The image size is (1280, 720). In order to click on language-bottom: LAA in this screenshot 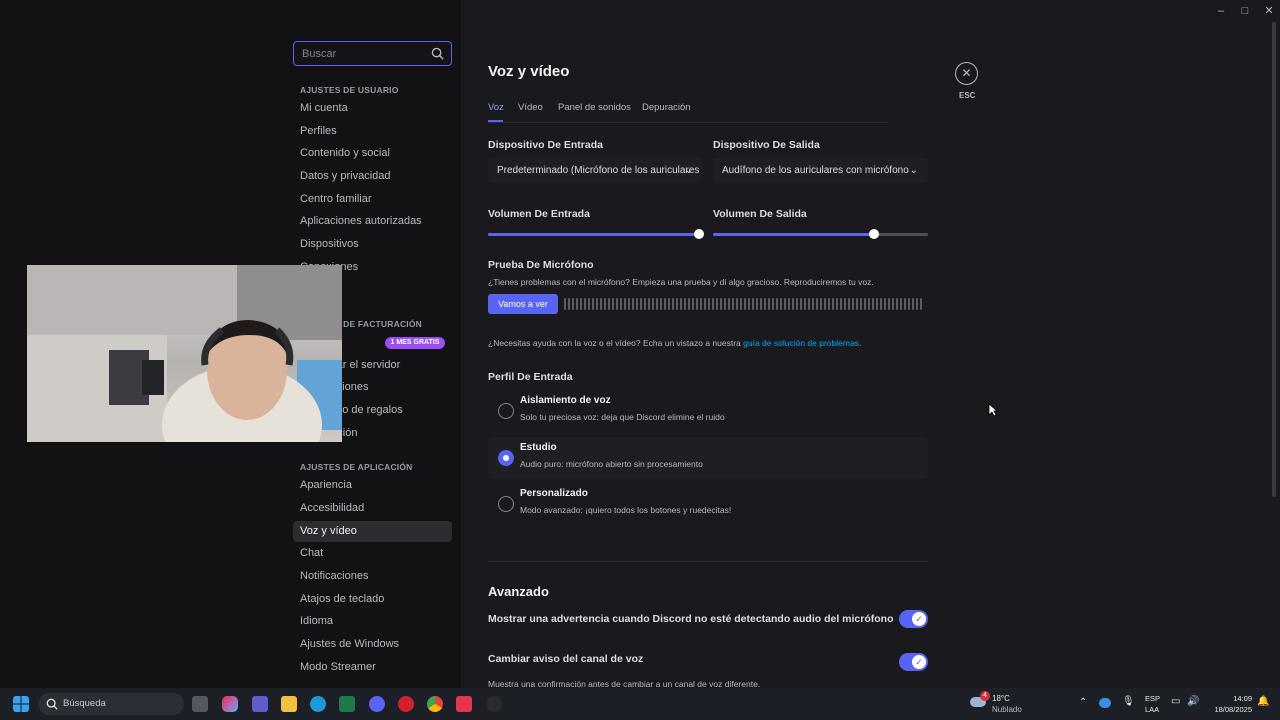, I will do `click(1152, 709)`.